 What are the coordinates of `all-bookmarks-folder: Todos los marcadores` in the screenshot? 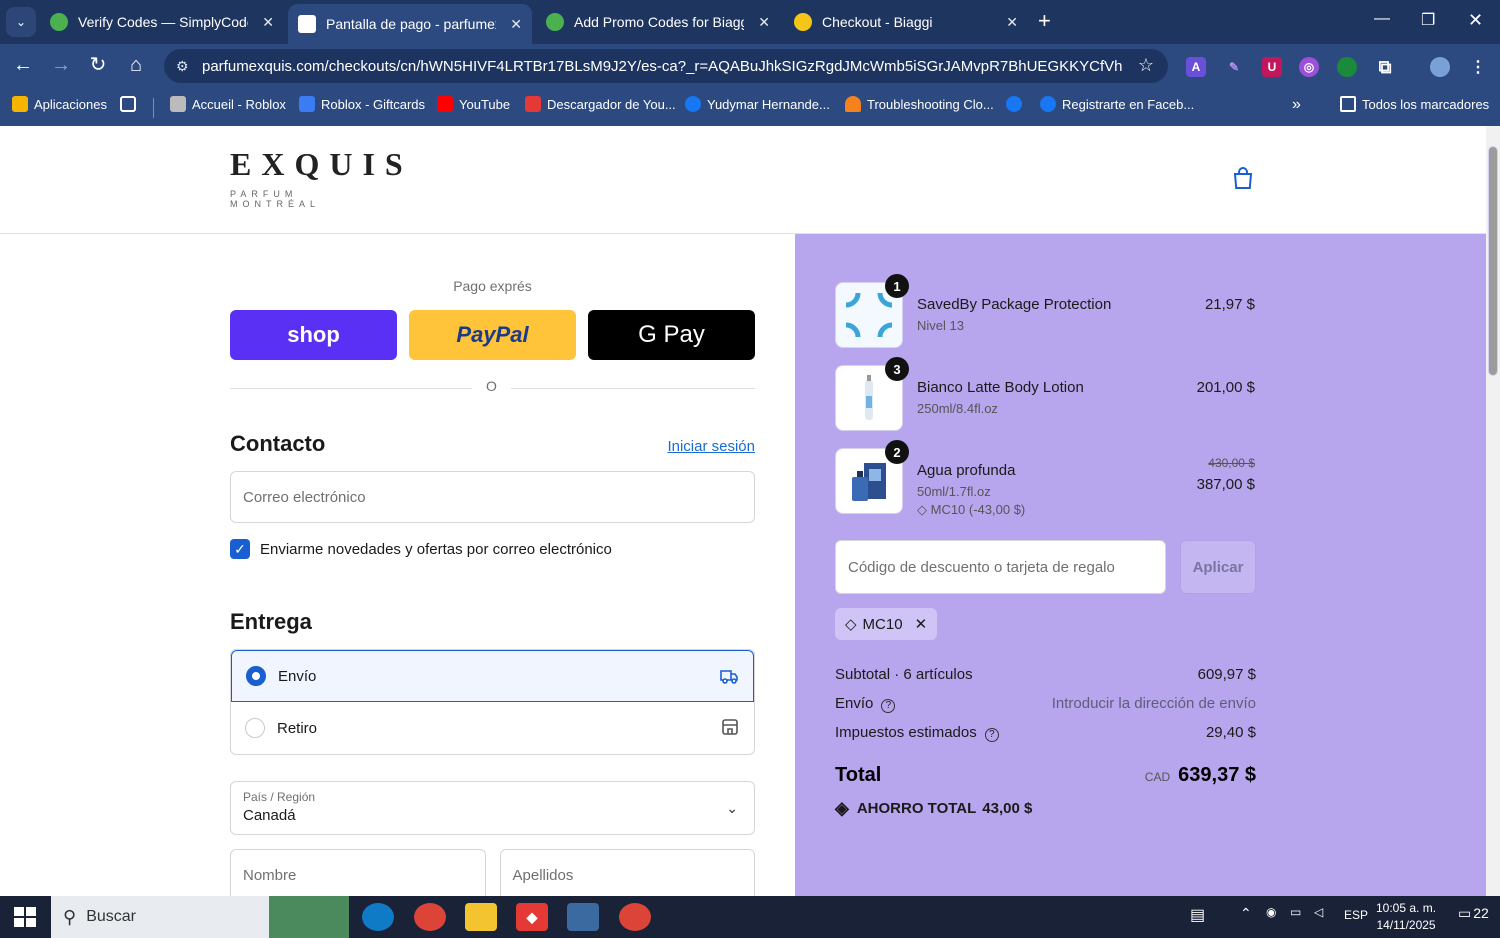 It's located at (1414, 104).